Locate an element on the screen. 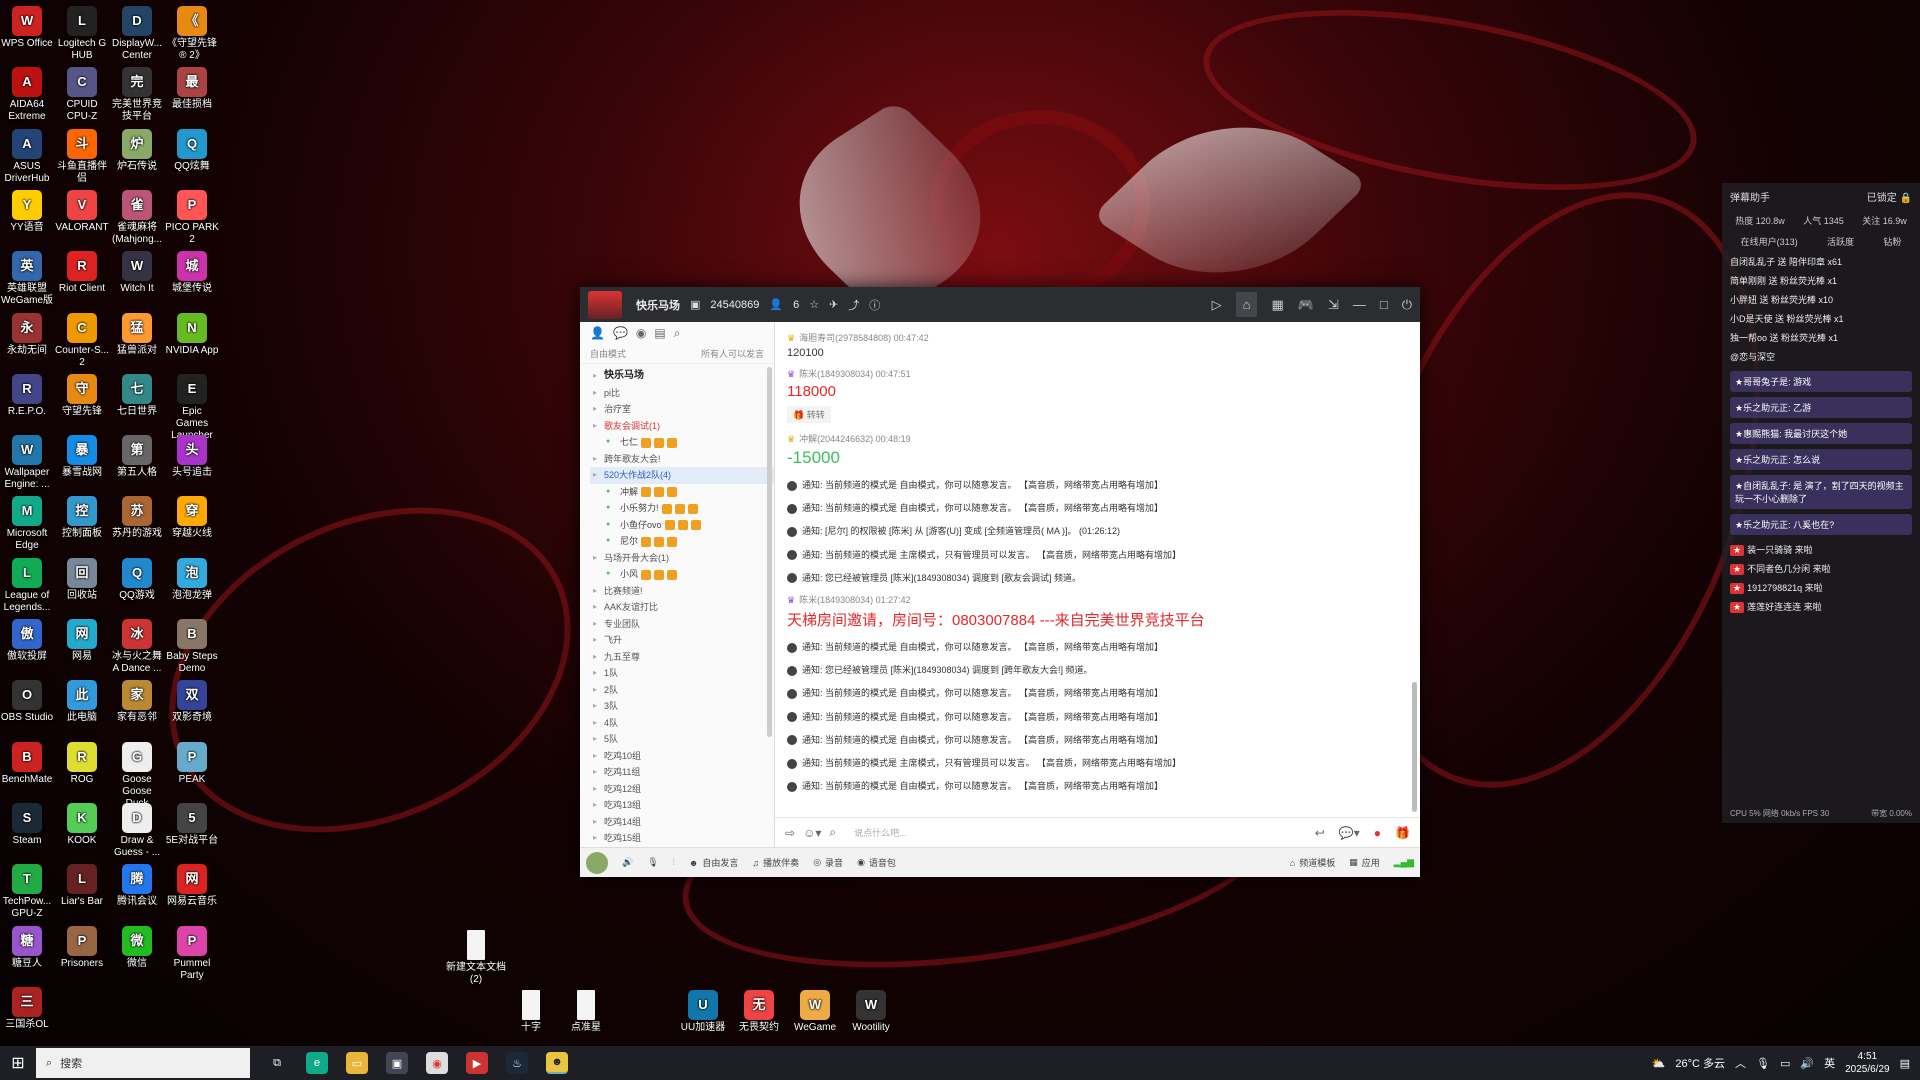  desktop-file: 新建文本文档 (2) is located at coordinates (476, 958).